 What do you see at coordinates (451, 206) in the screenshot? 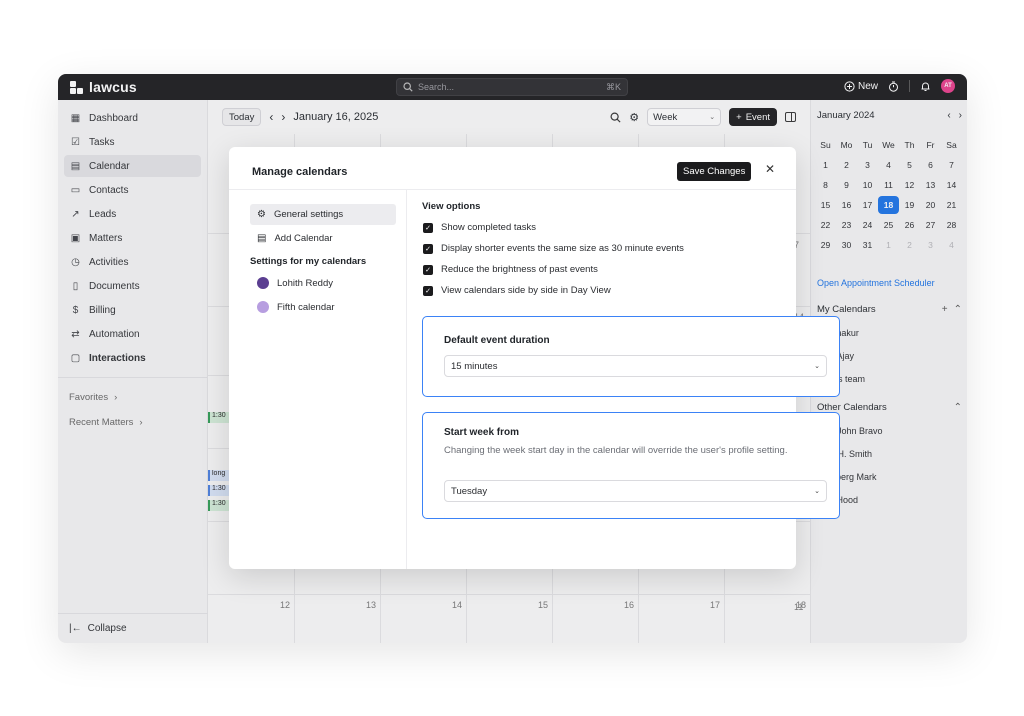
I see `view-options-title: View options` at bounding box center [451, 206].